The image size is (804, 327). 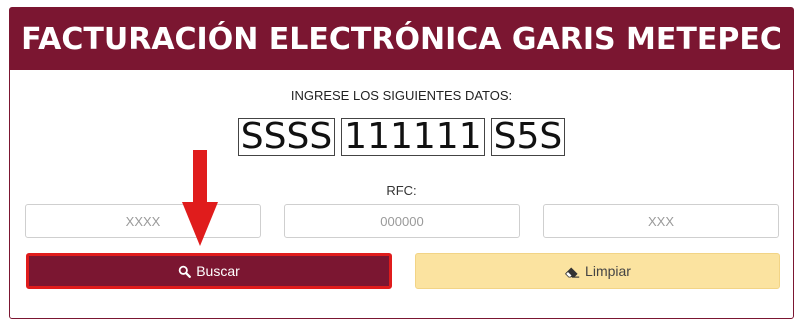 What do you see at coordinates (402, 221) in the screenshot?
I see `rfc-date-input` at bounding box center [402, 221].